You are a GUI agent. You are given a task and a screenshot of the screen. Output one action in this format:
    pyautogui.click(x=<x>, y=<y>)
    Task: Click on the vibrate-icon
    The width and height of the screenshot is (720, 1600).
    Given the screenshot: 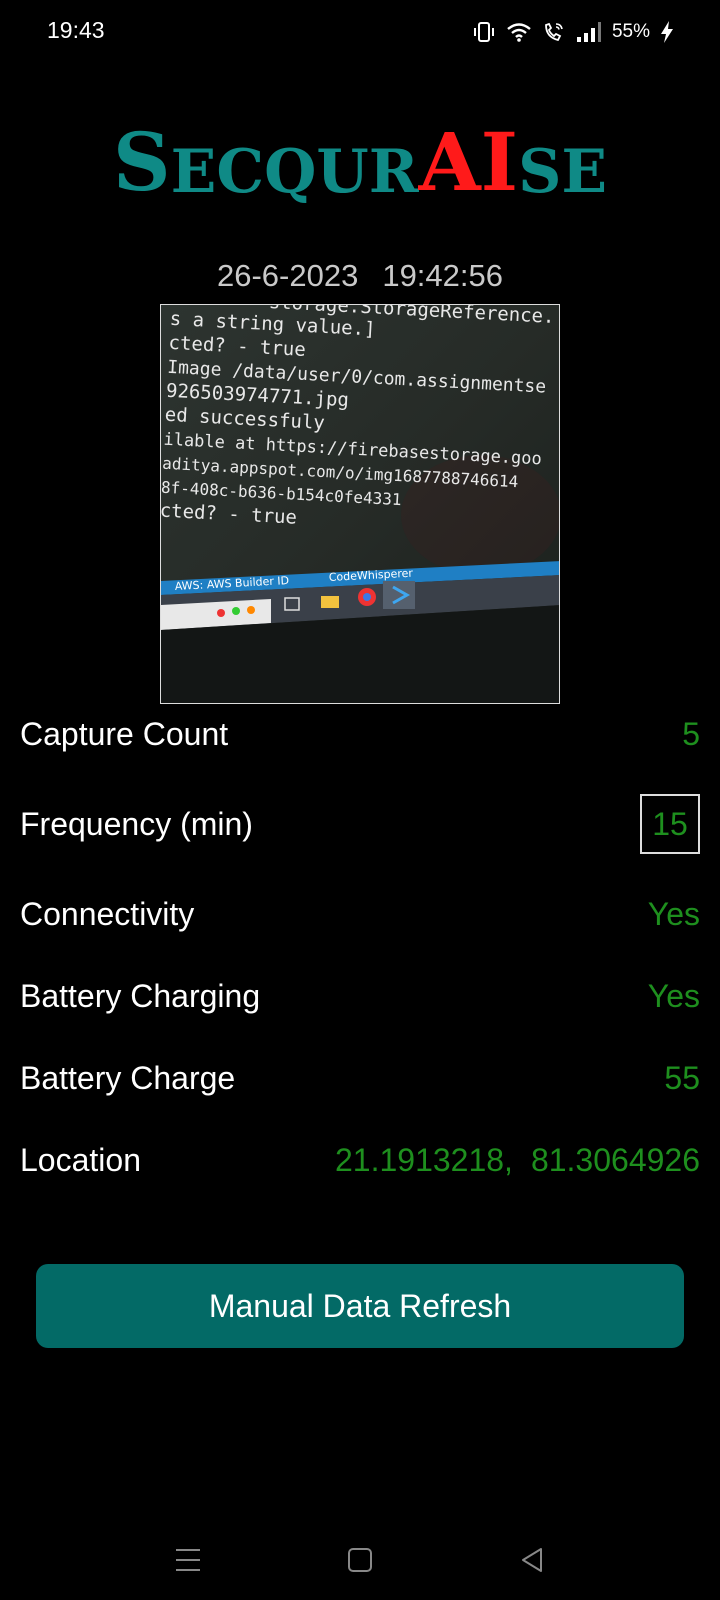 What is the action you would take?
    pyautogui.click(x=484, y=32)
    